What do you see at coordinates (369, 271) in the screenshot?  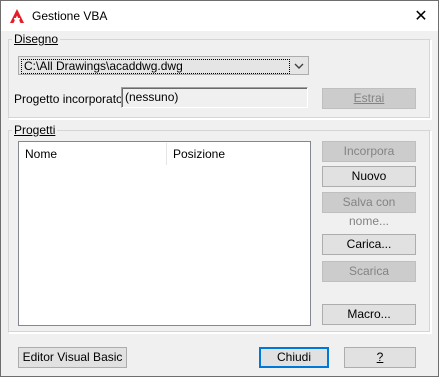 I see `unload-button: Scarica` at bounding box center [369, 271].